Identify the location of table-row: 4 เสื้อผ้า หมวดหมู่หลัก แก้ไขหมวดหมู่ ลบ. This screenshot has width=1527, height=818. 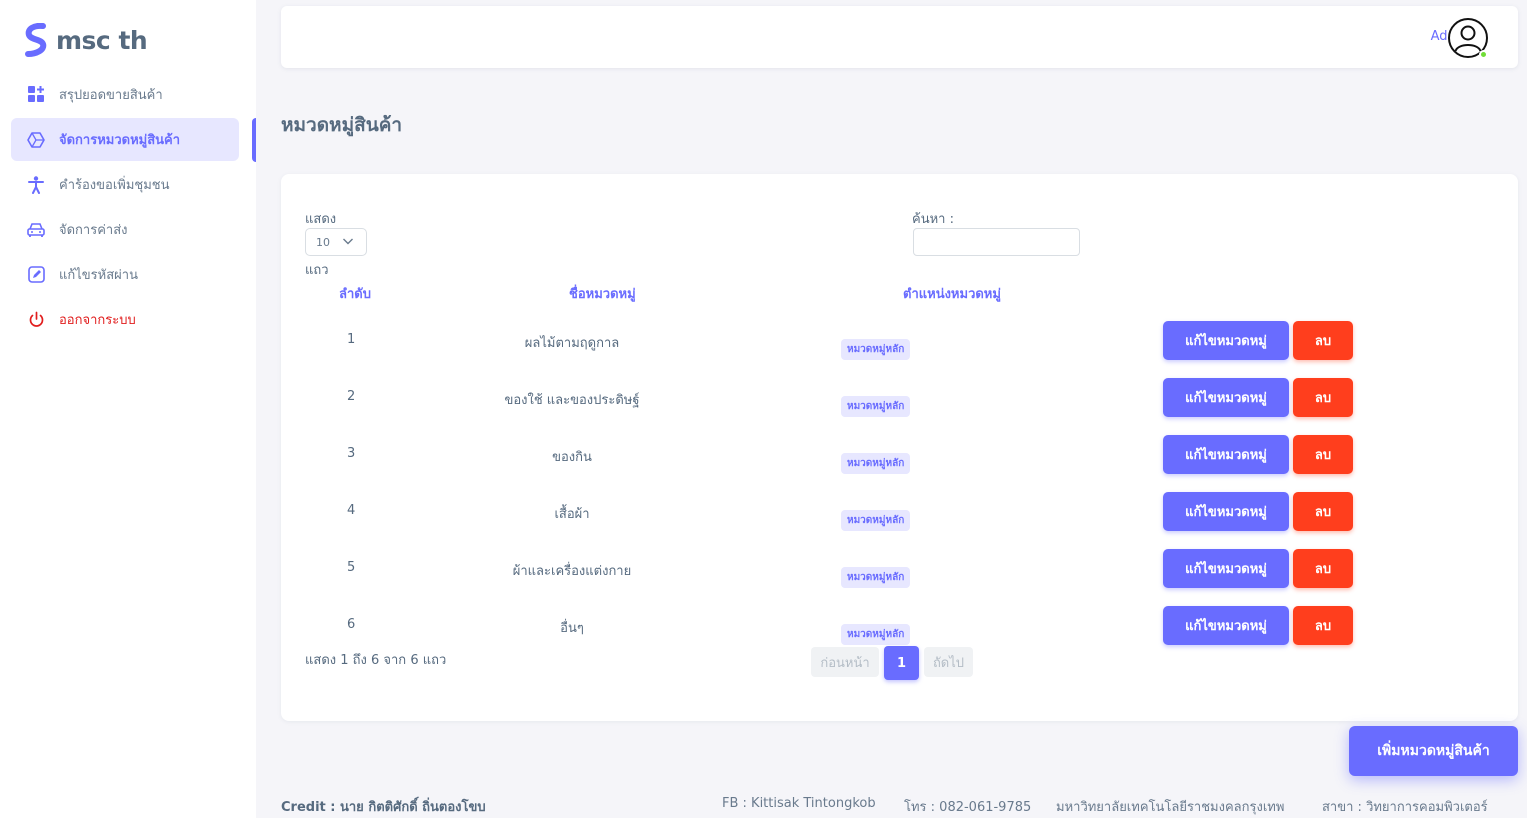
(899, 522).